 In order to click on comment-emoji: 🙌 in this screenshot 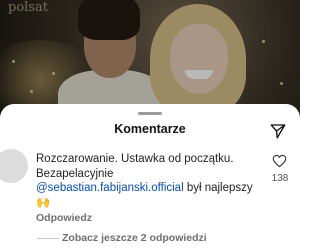, I will do `click(43, 202)`.